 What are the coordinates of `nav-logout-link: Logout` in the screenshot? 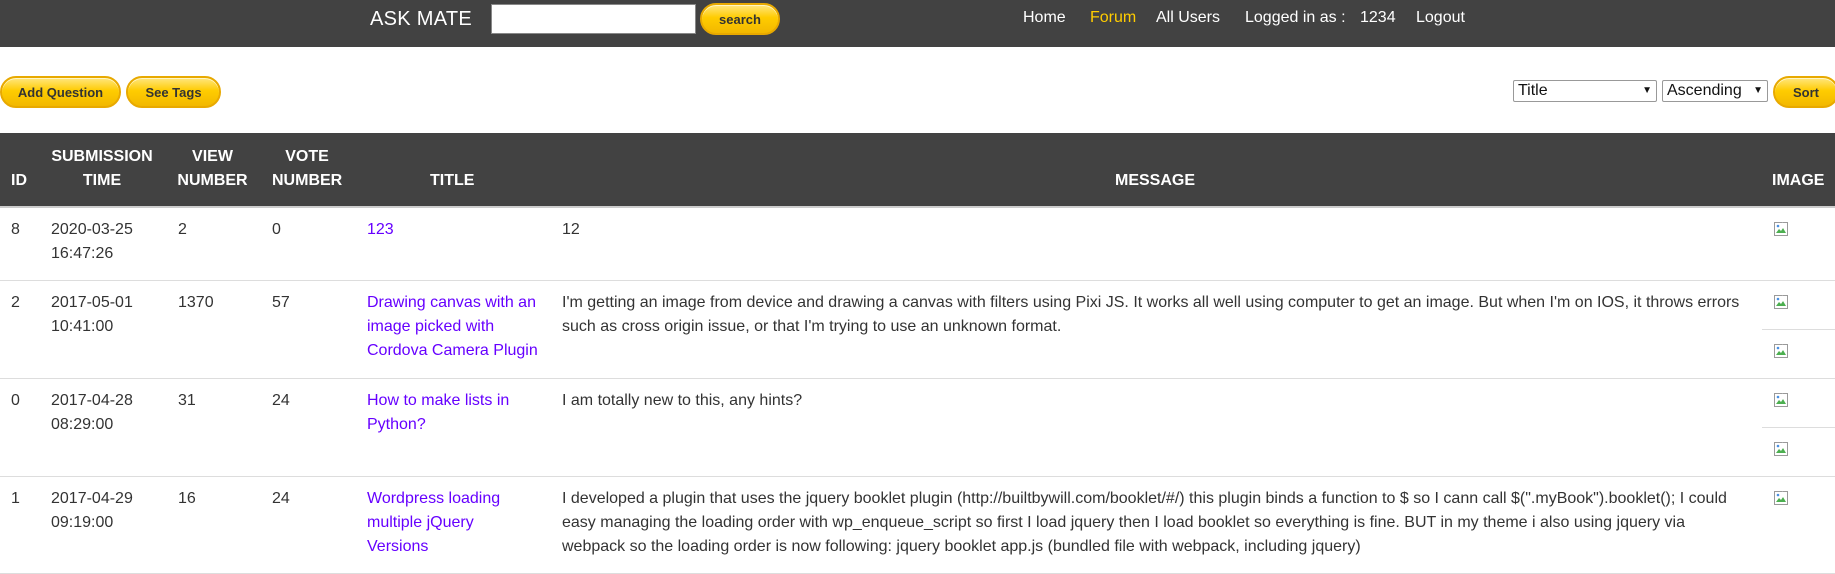 It's located at (1440, 18).